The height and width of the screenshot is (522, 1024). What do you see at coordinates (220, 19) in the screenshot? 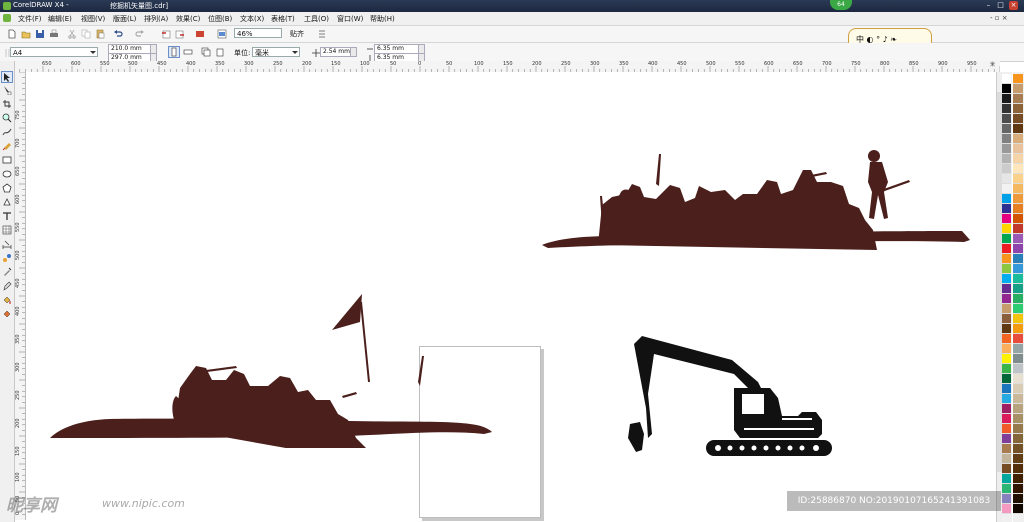
I see `menu-bitmaps: 位图(B)` at bounding box center [220, 19].